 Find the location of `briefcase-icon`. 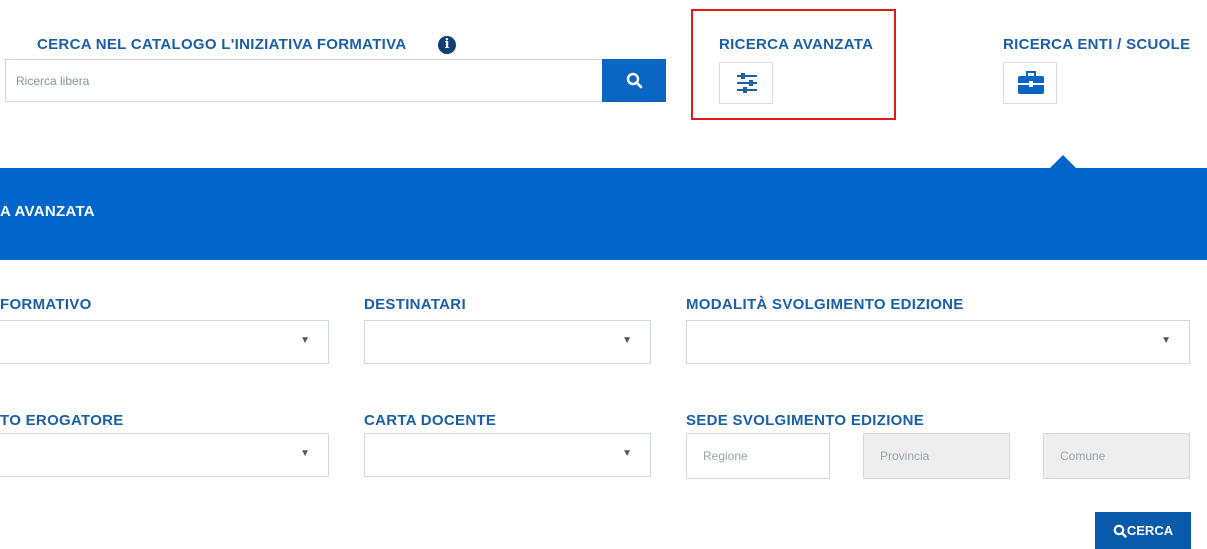

briefcase-icon is located at coordinates (1031, 82).